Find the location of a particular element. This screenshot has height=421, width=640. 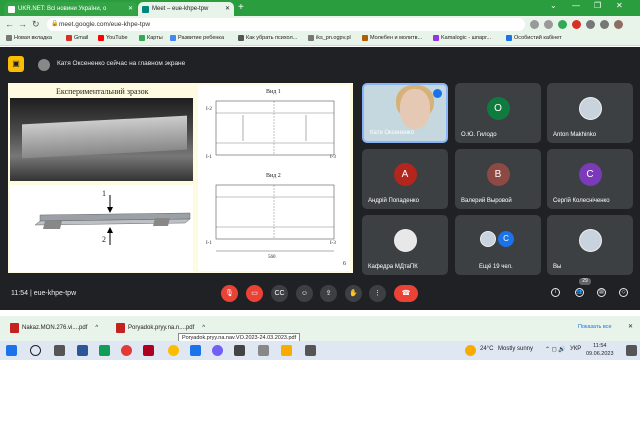

participant-face is located at coordinates (415, 109).